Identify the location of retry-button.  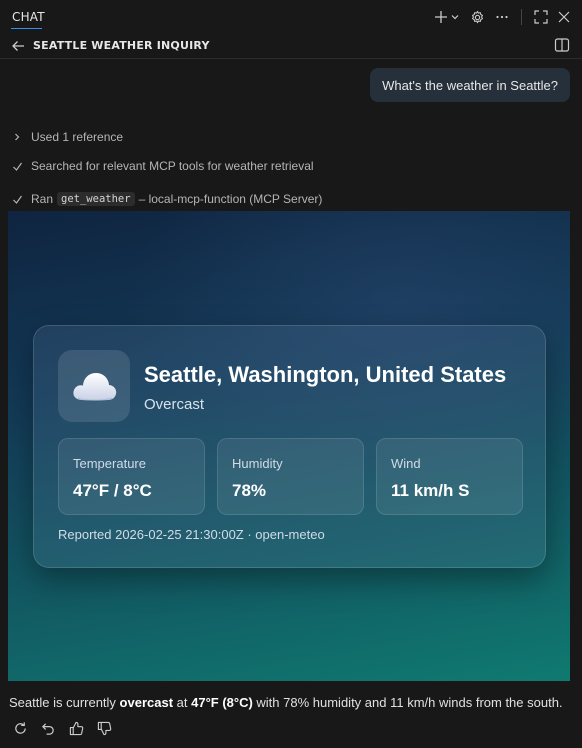
(20, 728).